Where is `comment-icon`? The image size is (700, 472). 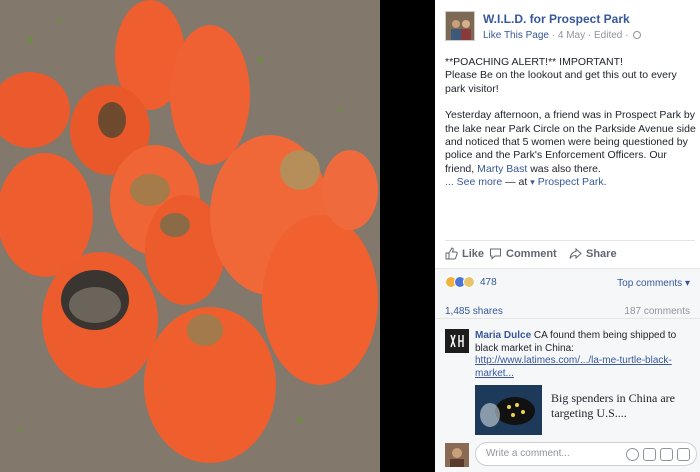
comment-icon is located at coordinates (495, 254).